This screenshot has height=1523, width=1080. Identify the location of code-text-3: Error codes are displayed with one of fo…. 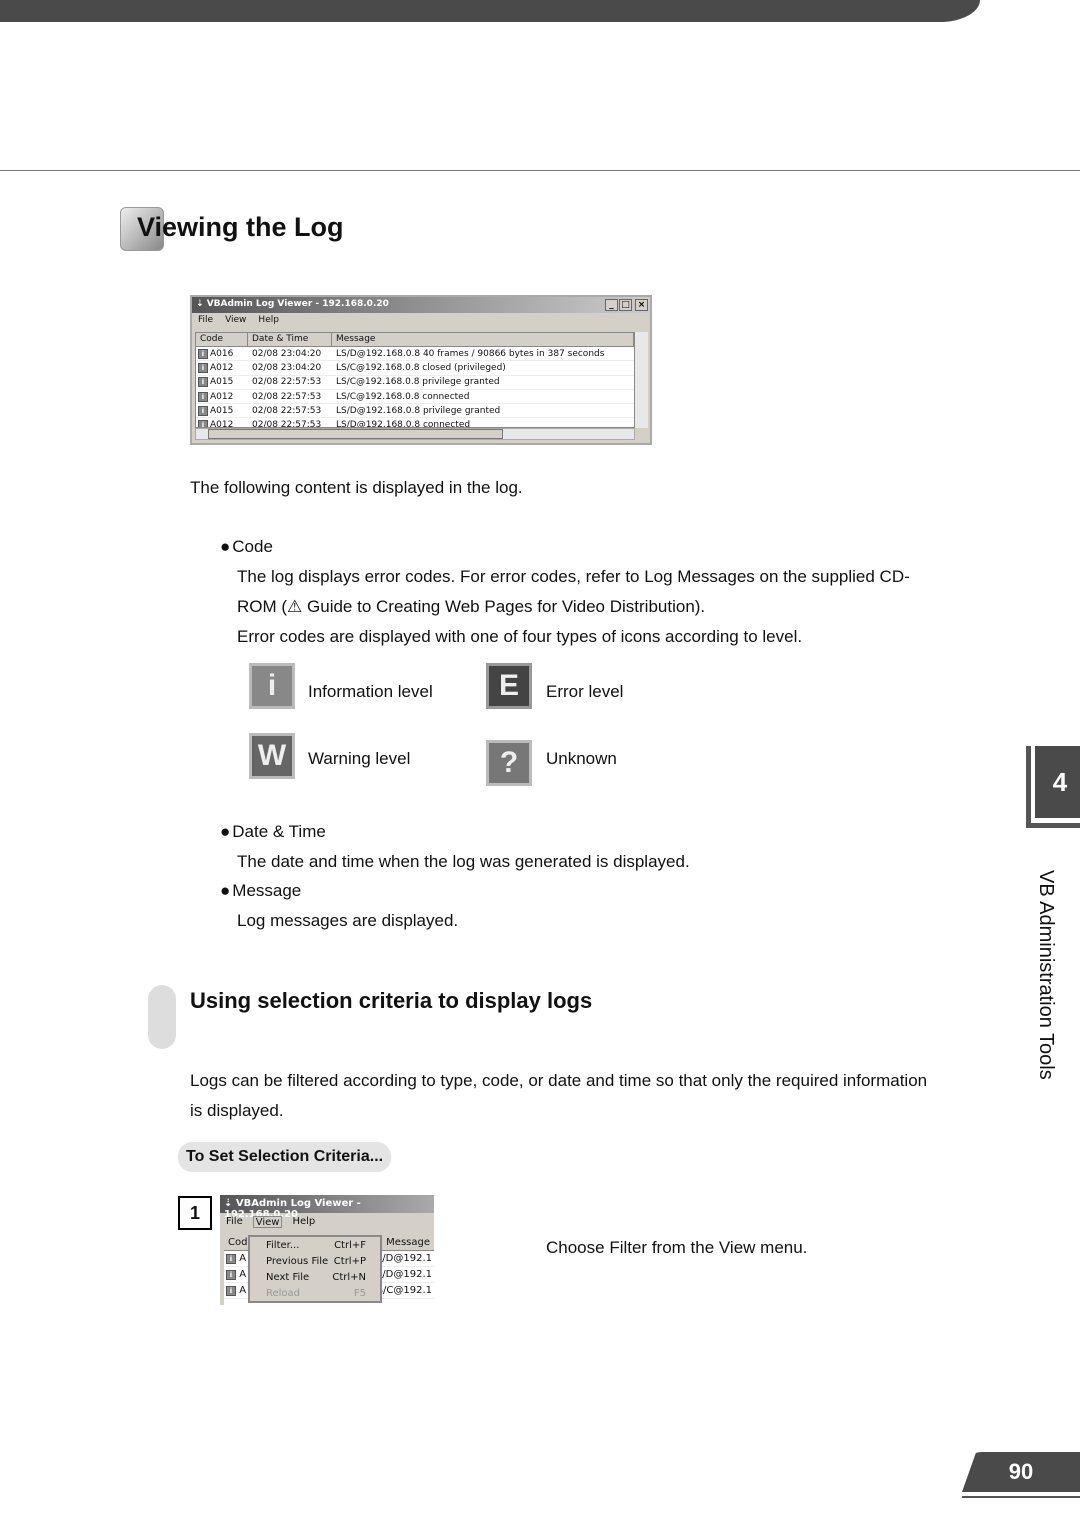
(520, 636).